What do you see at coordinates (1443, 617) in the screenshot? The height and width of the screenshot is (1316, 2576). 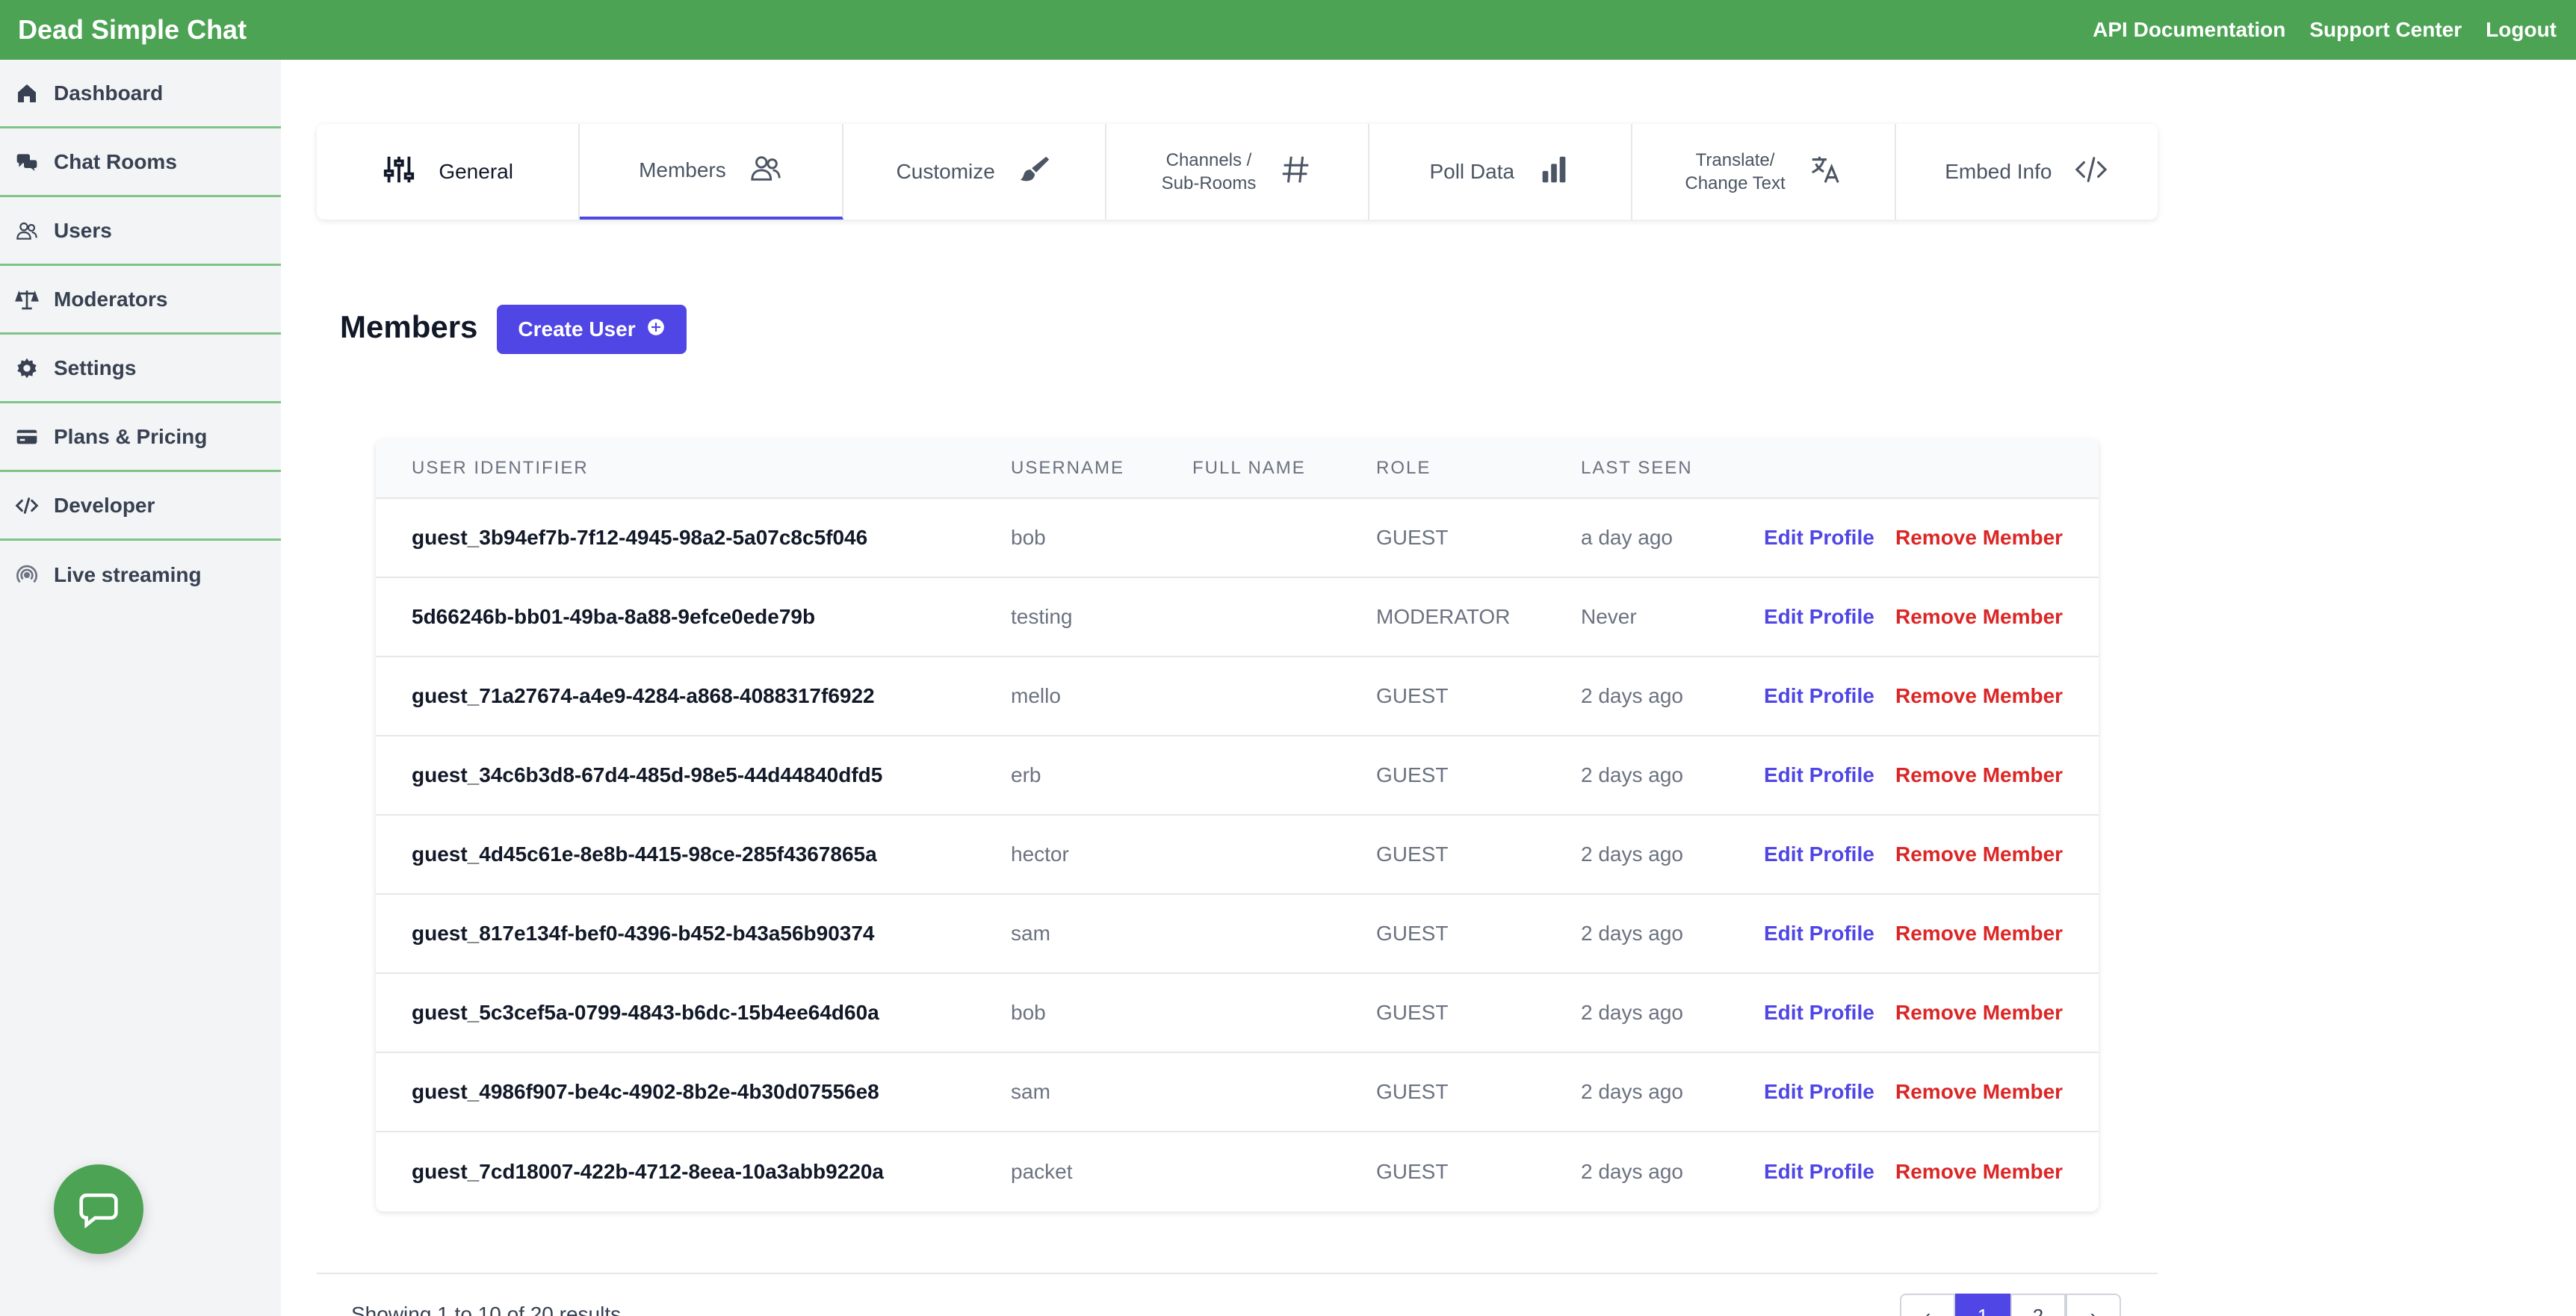 I see `role: MODERATOR` at bounding box center [1443, 617].